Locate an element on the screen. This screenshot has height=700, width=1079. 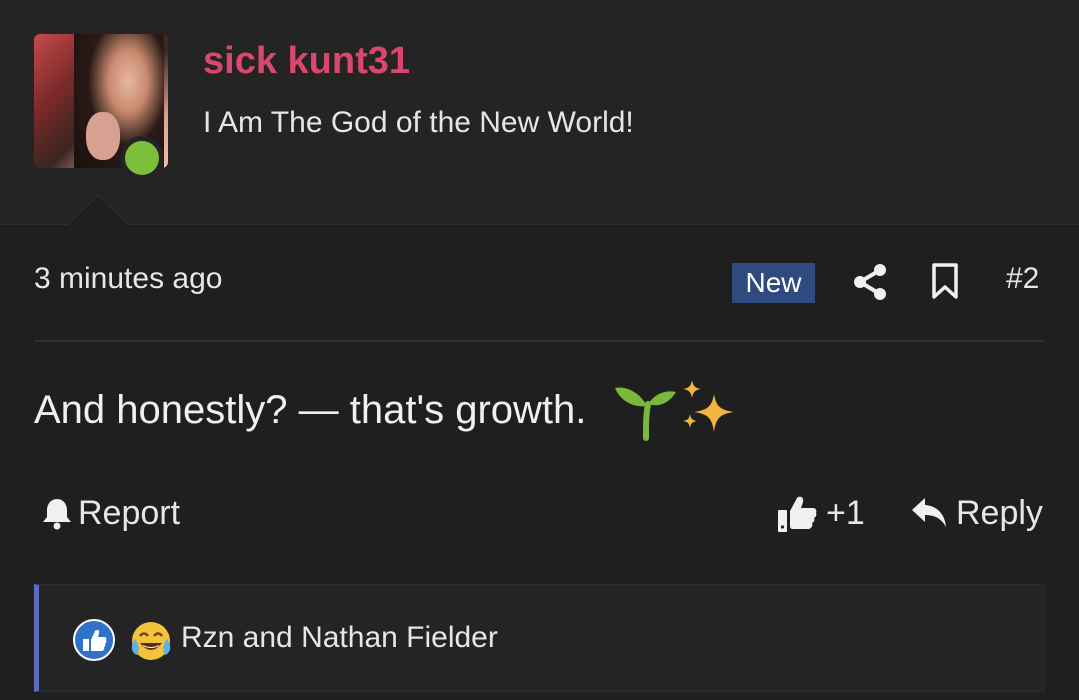
report-label: Report is located at coordinates (129, 512).